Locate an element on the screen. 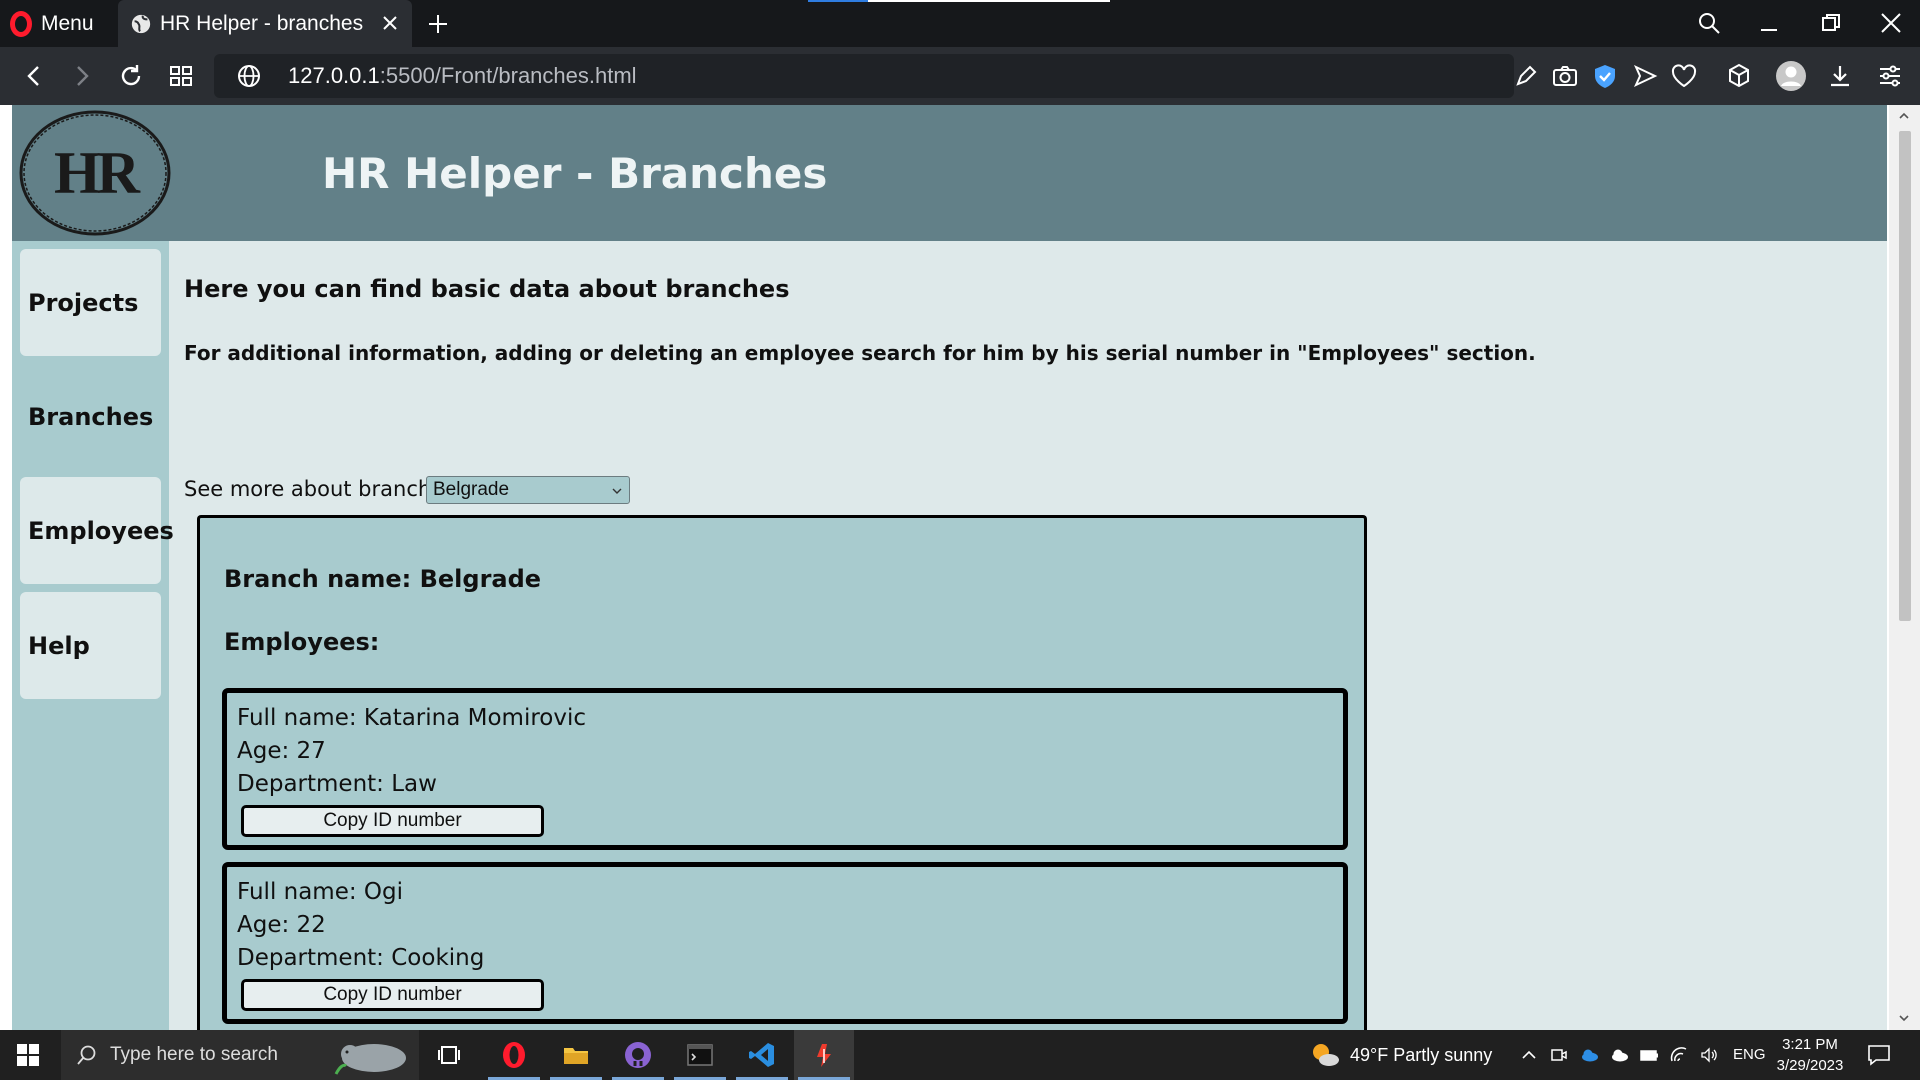 Image resolution: width=1920 pixels, height=1080 pixels. url-path: :5500/Front/branches.html is located at coordinates (508, 75).